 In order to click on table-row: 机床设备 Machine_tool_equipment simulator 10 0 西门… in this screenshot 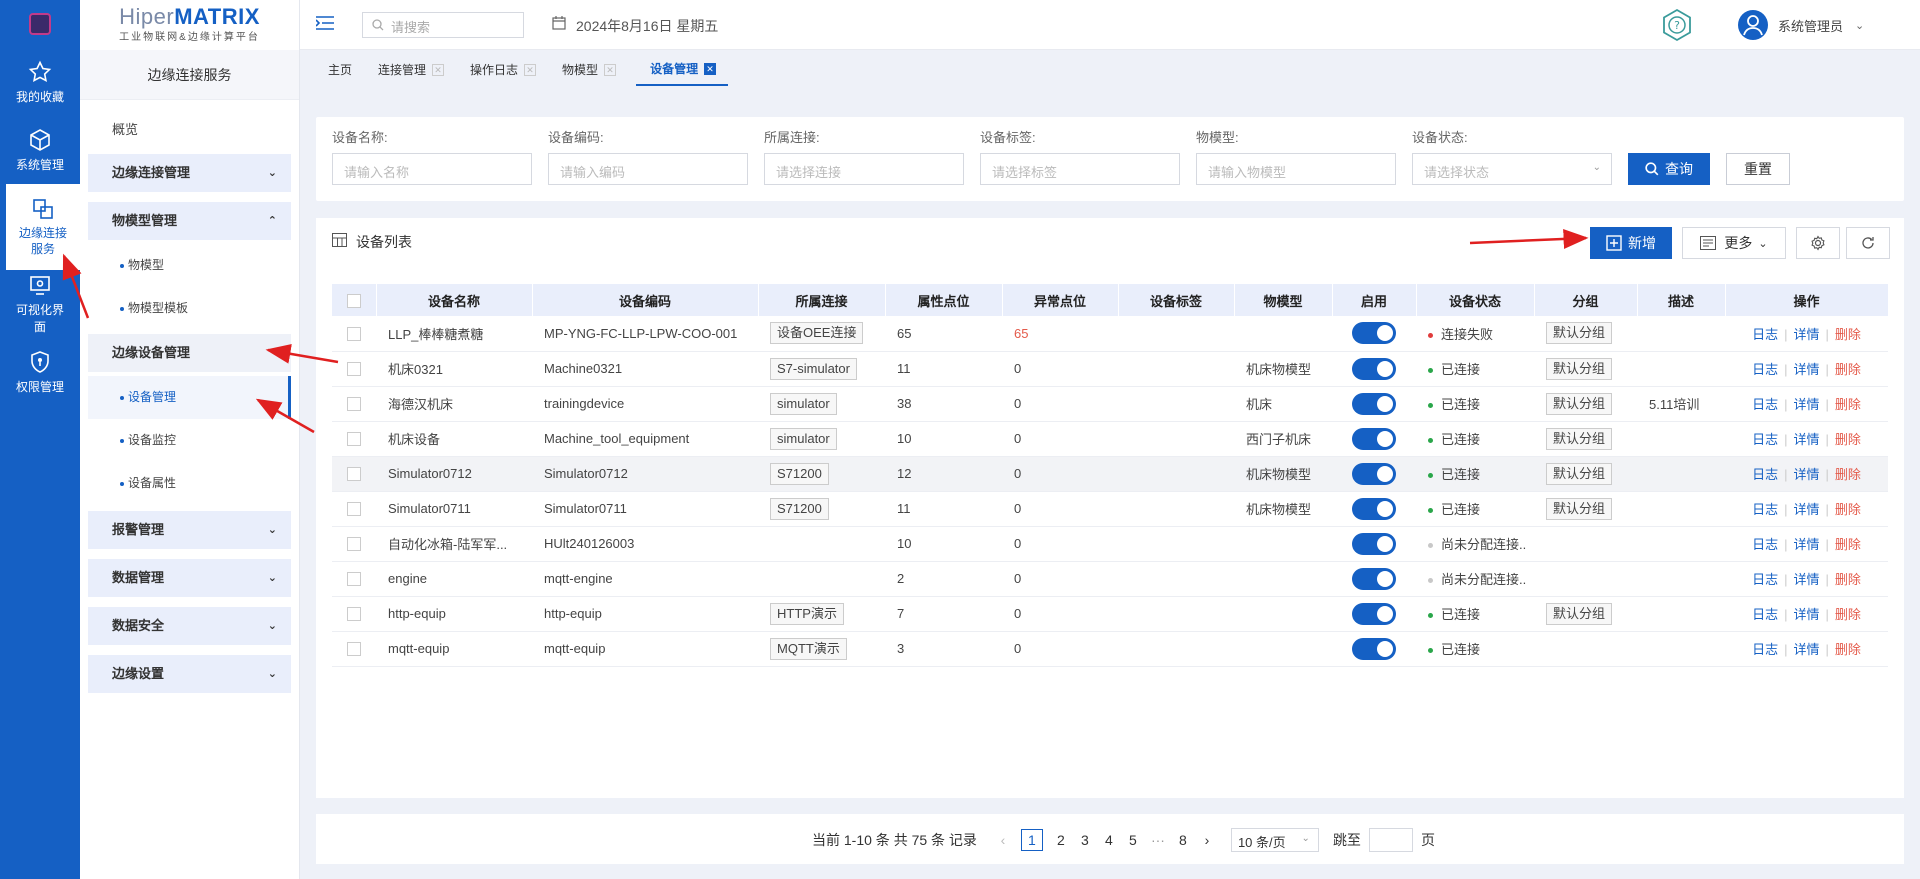, I will do `click(1110, 439)`.